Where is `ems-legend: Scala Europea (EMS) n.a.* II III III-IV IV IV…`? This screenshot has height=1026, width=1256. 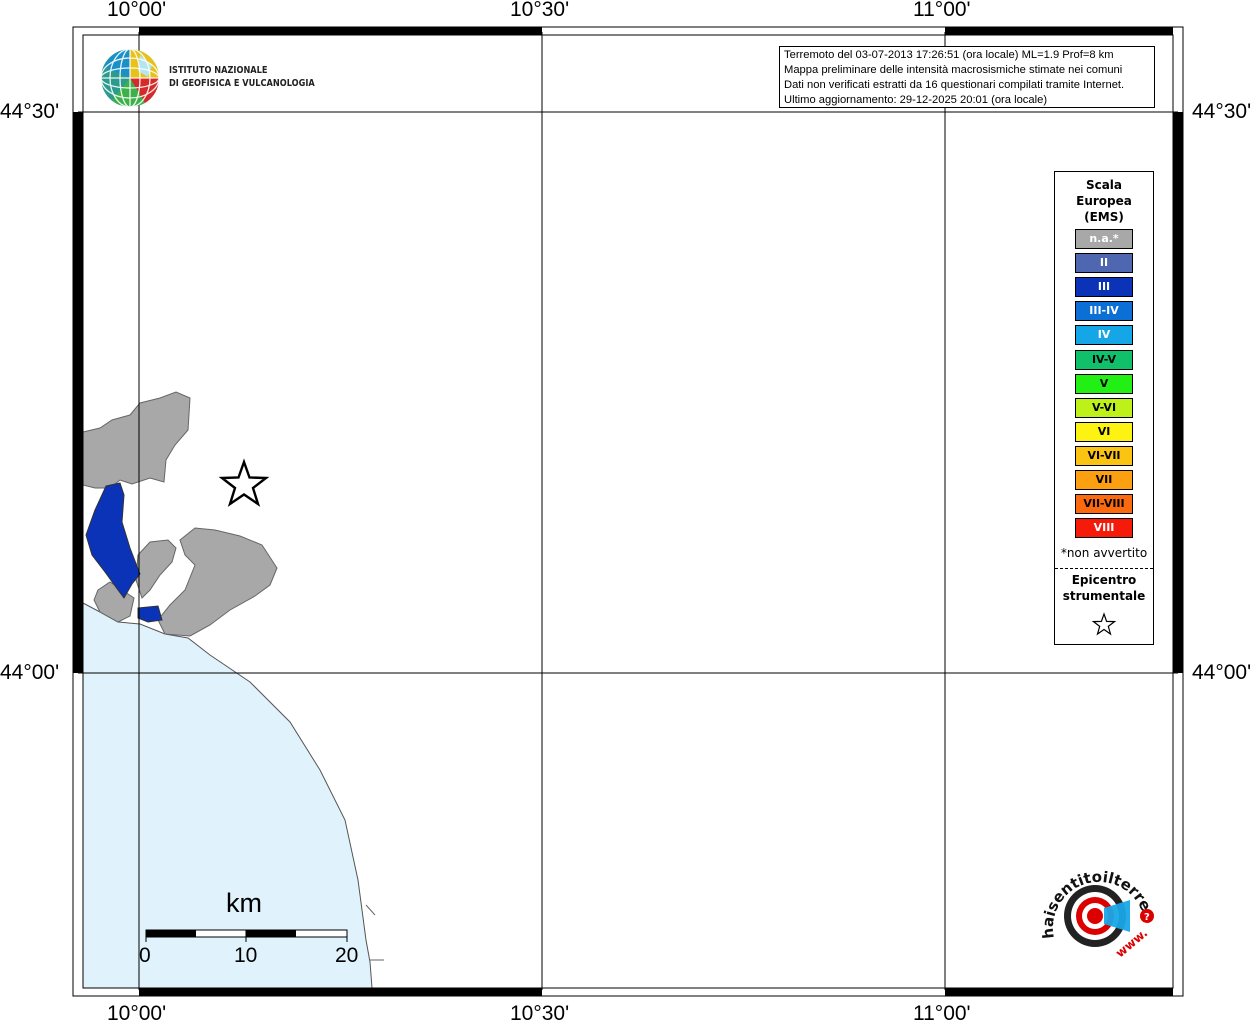
ems-legend: Scala Europea (EMS) n.a.* II III III-IV IV IV… is located at coordinates (1104, 408).